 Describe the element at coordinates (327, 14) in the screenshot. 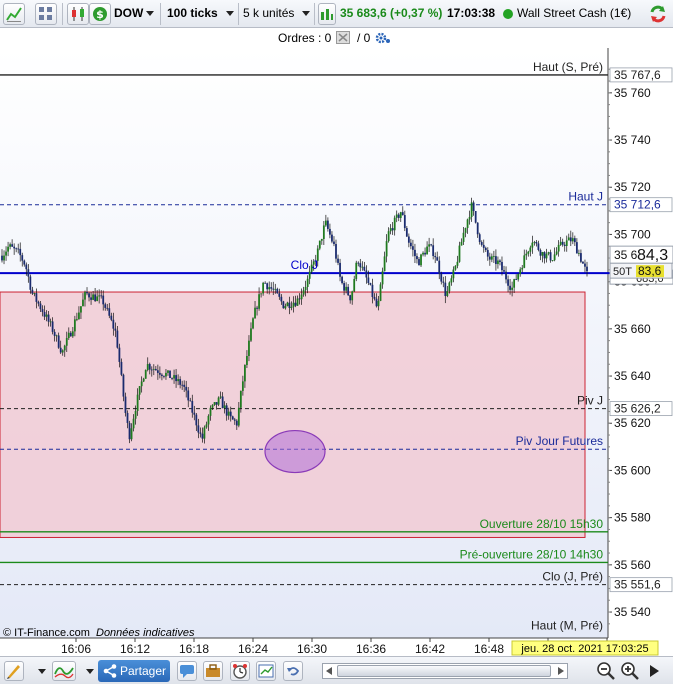

I see `chart-compare-icon` at that location.